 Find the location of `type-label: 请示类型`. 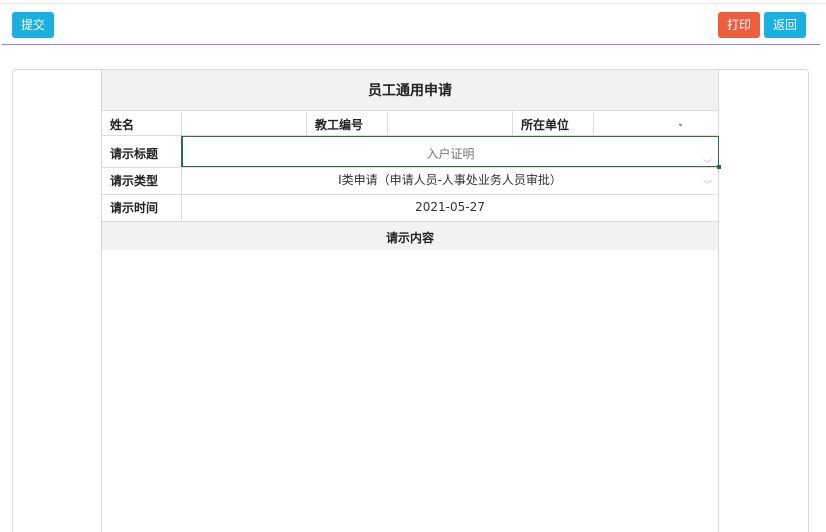

type-label: 请示类型 is located at coordinates (142, 181).